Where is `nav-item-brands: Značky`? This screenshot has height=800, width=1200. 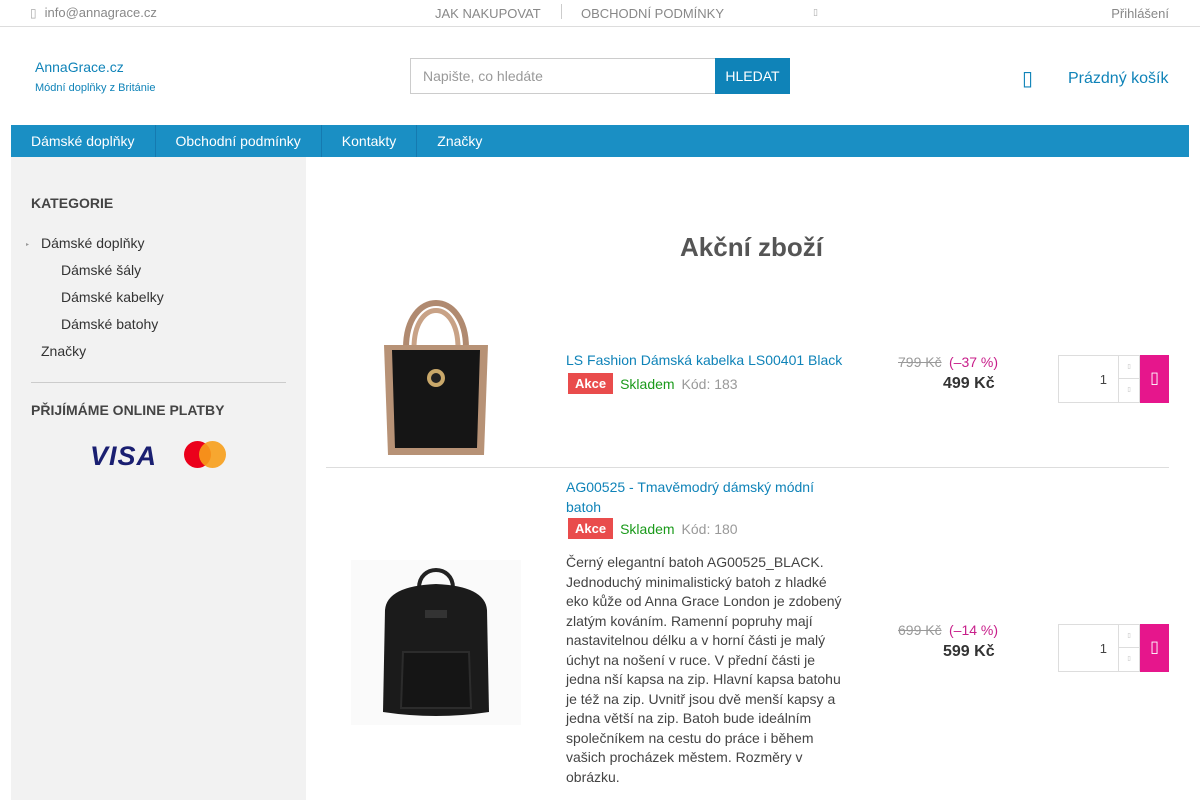
nav-item-brands: Značky is located at coordinates (459, 141).